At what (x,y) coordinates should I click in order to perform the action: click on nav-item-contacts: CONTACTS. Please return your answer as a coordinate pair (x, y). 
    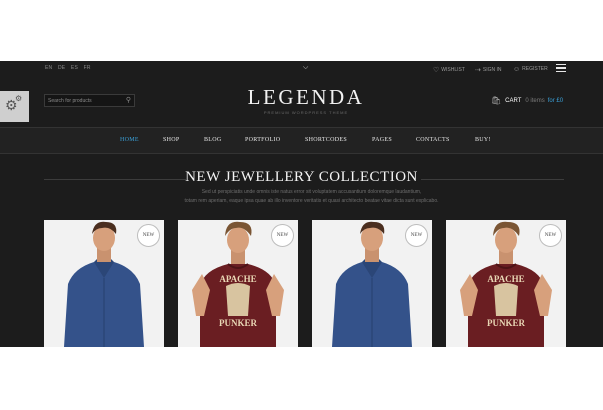
    Looking at the image, I should click on (433, 140).